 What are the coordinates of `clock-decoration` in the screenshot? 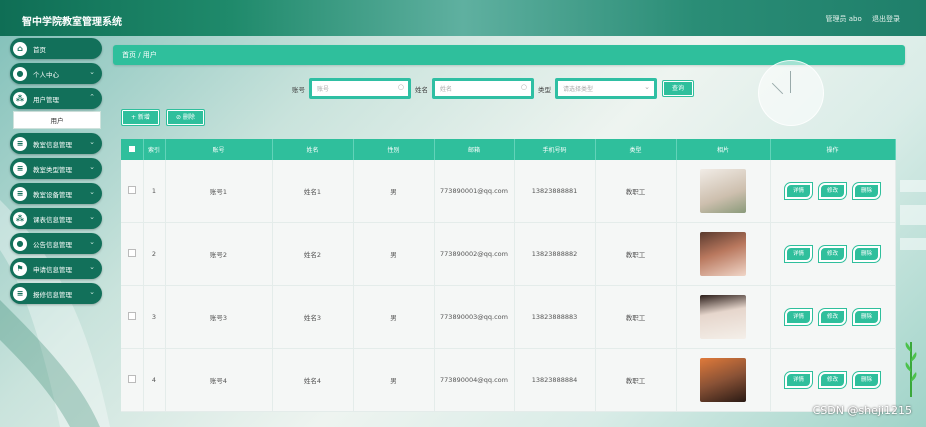 It's located at (791, 93).